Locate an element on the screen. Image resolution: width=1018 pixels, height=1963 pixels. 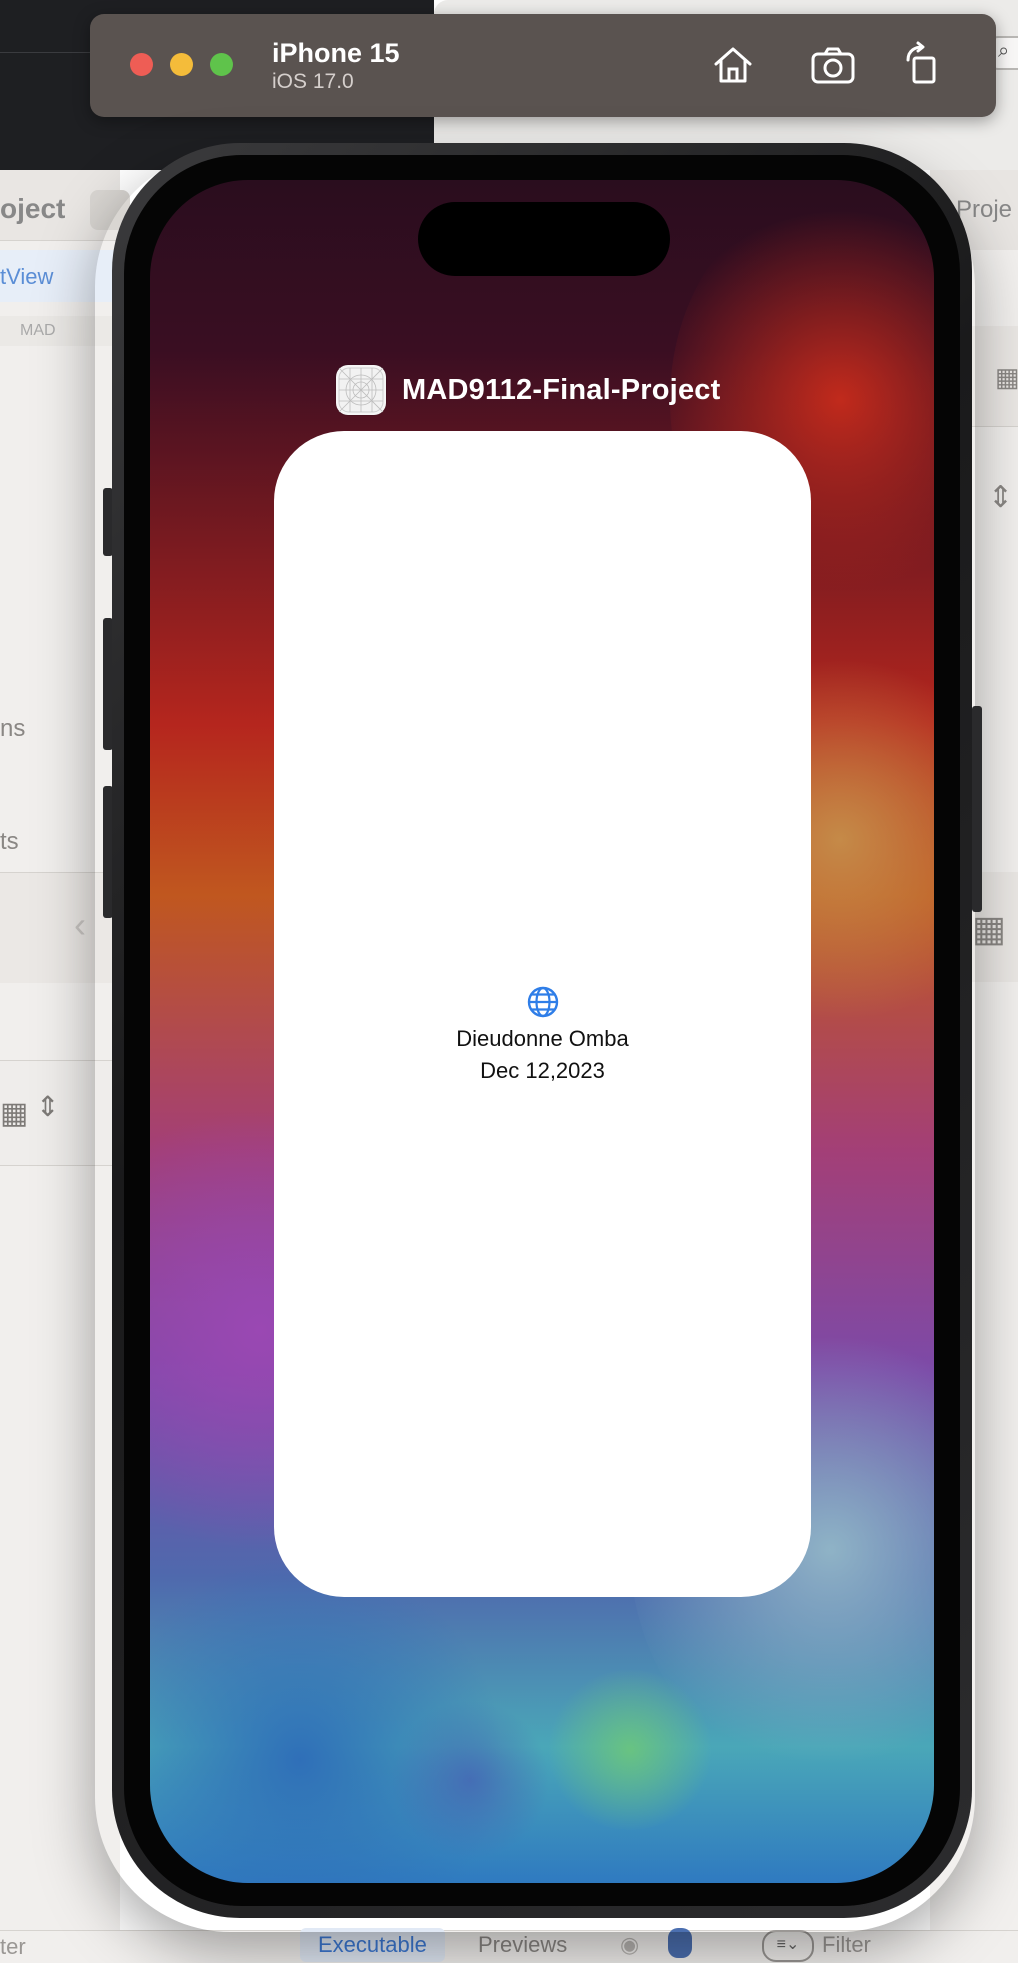
rotate-button is located at coordinates (923, 65).